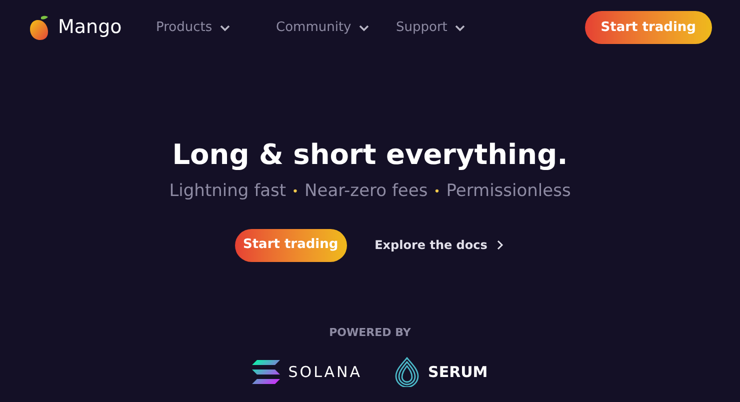 This screenshot has width=740, height=402. Describe the element at coordinates (458, 372) in the screenshot. I see `partner-name: SERUM` at that location.